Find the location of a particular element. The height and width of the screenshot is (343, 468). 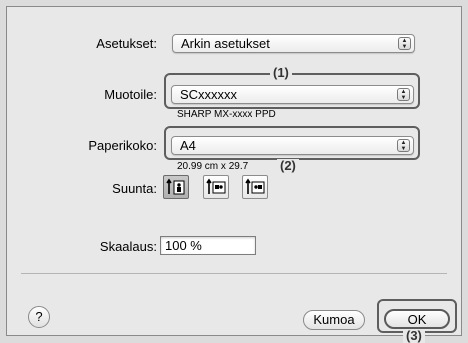

orientation-landscape-button is located at coordinates (216, 187).